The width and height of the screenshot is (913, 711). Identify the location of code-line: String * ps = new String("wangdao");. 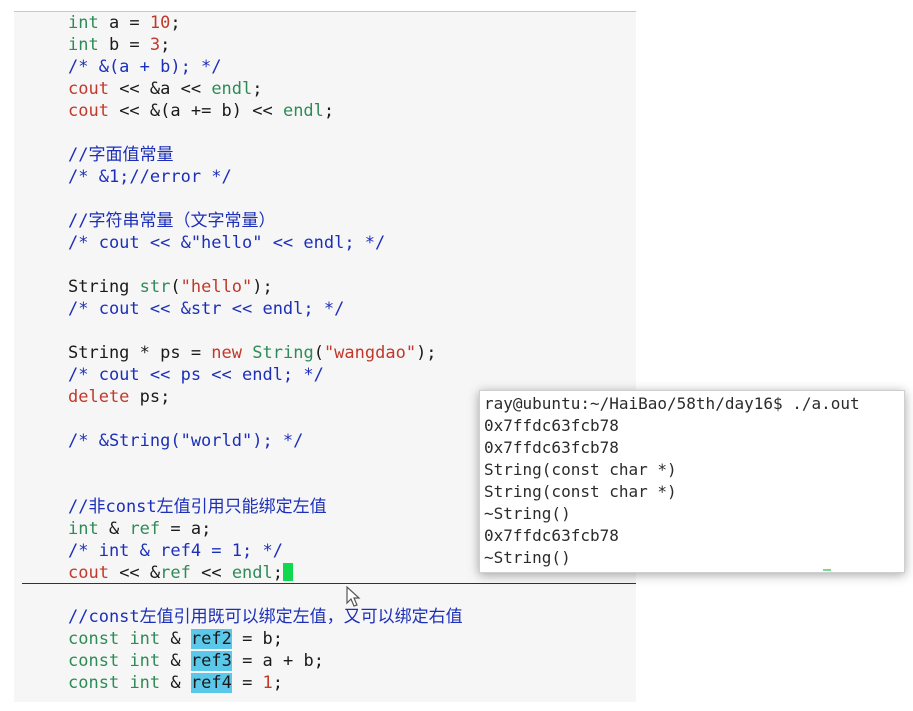
(265, 353).